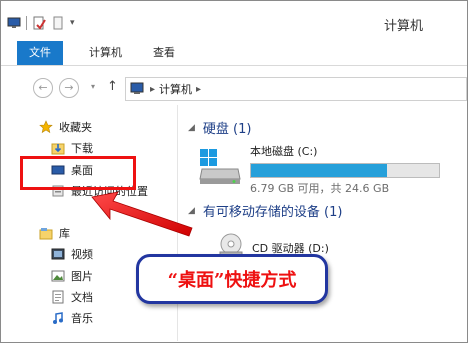 Image resolution: width=468 pixels, height=343 pixels. I want to click on callout-text: “桌面”快捷方式, so click(232, 280).